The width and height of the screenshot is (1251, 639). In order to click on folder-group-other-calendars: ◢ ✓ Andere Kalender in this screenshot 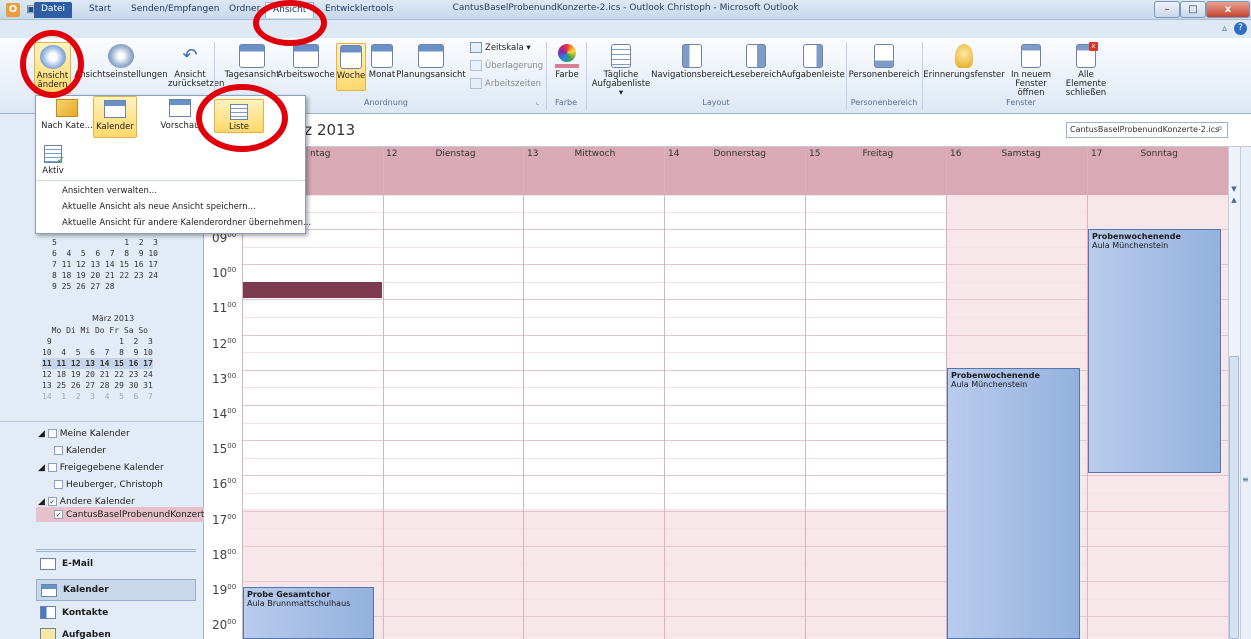, I will do `click(86, 502)`.